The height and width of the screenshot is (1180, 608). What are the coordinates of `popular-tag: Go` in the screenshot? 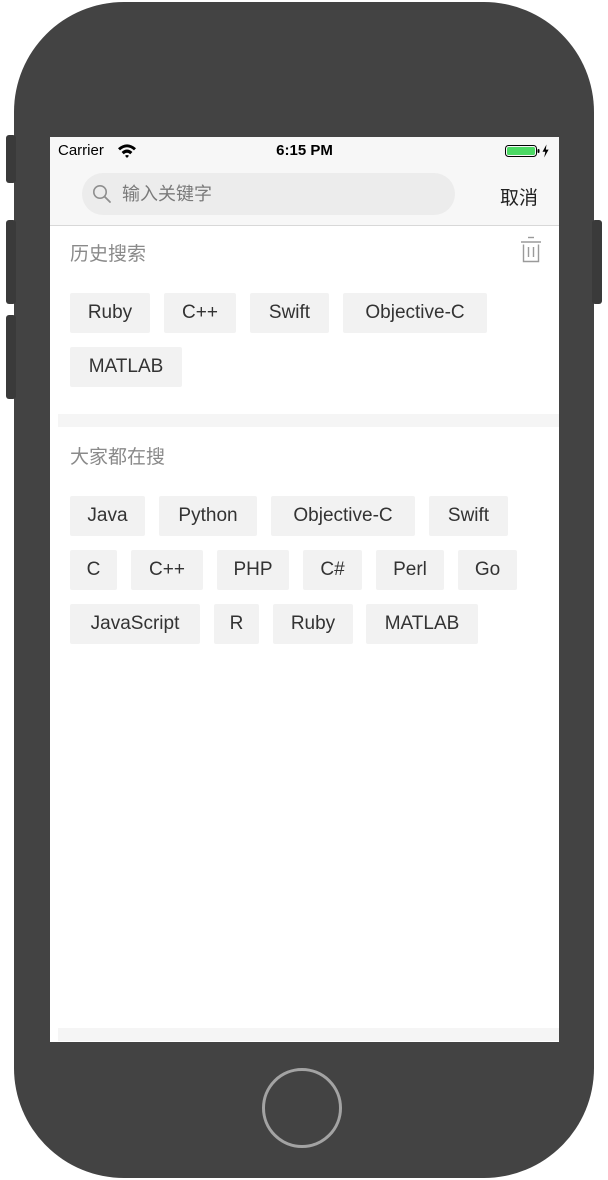 It's located at (487, 570).